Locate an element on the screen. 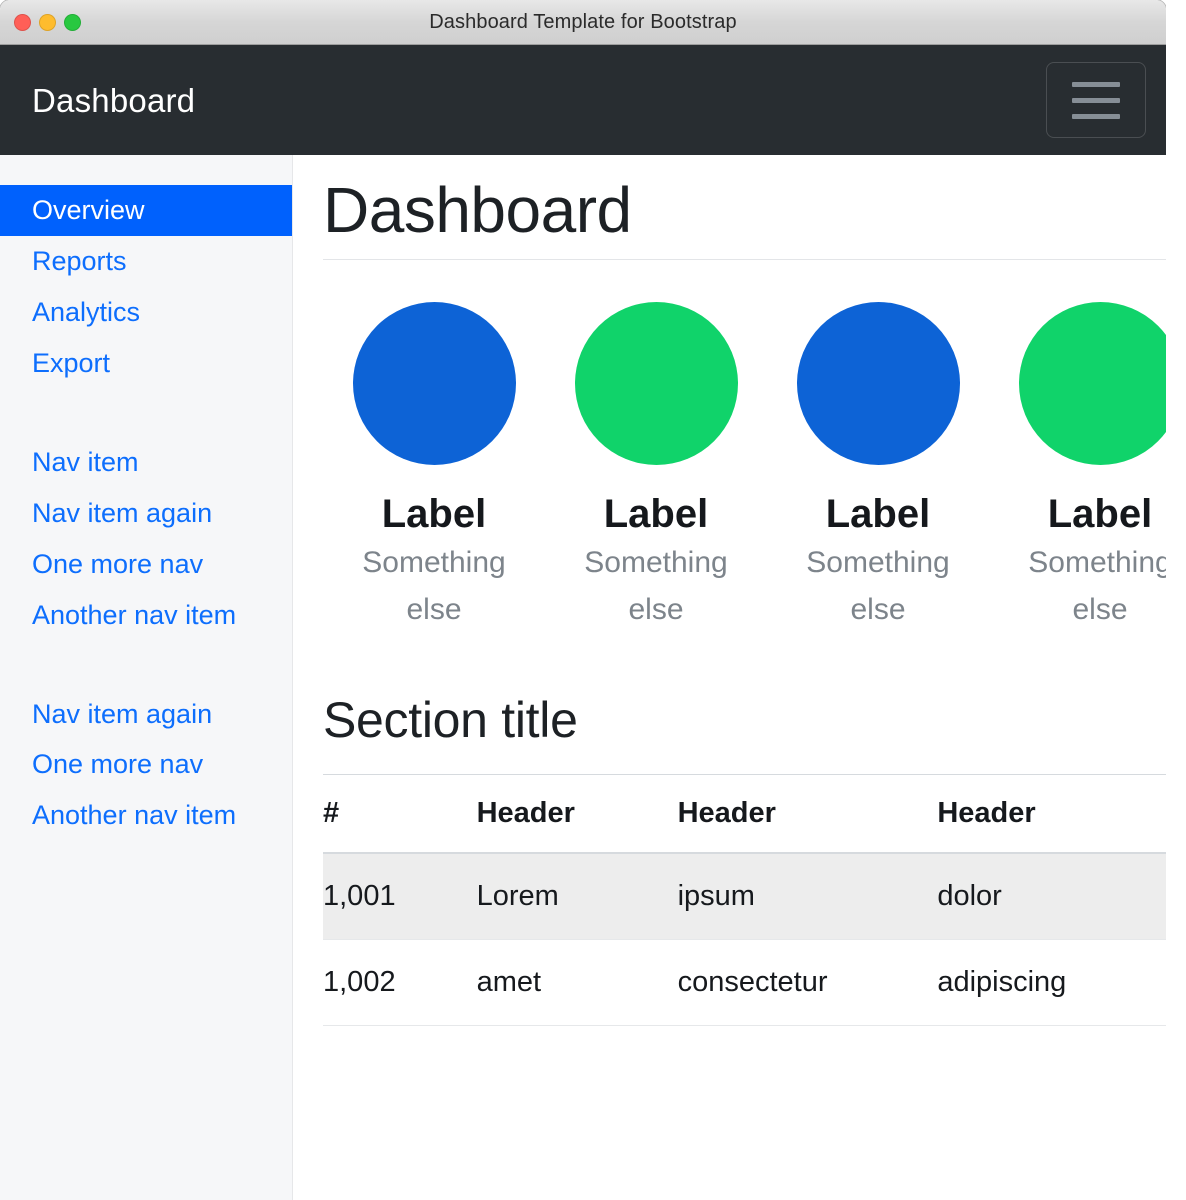 Image resolution: width=1186 pixels, height=1200 pixels. table-header-row: # Header Header Header Header is located at coordinates (744, 814).